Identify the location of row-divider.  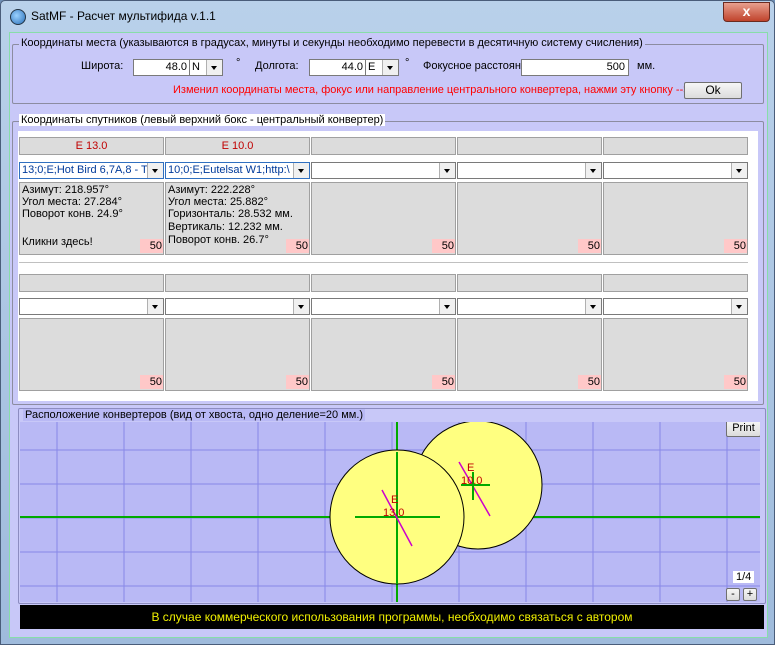
(383, 262).